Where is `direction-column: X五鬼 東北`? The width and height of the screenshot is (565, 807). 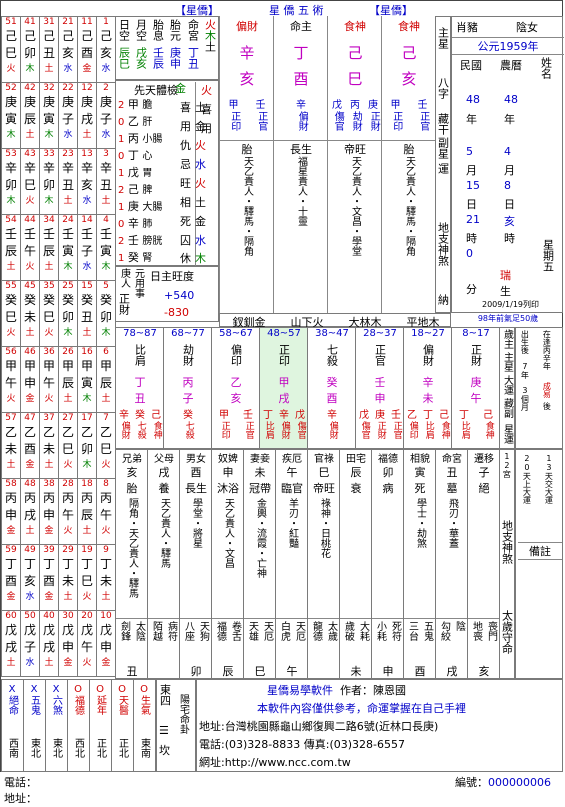
direction-column: X五鬼 東北 is located at coordinates (34, 725).